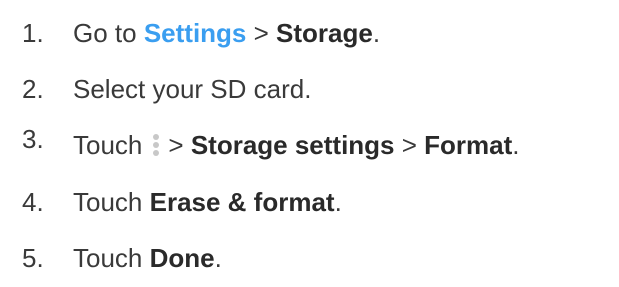 Image resolution: width=619 pixels, height=287 pixels. Describe the element at coordinates (33, 202) in the screenshot. I see `step-number: 4.` at that location.